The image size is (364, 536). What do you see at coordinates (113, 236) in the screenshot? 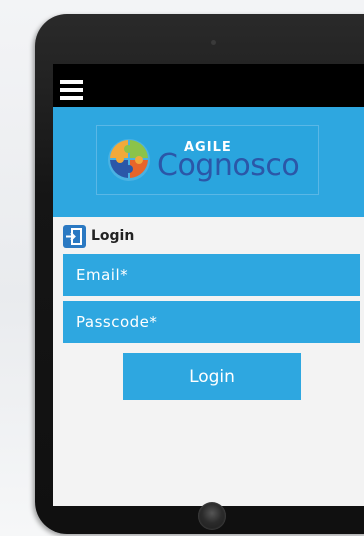
I see `login-heading-text: Login` at bounding box center [113, 236].